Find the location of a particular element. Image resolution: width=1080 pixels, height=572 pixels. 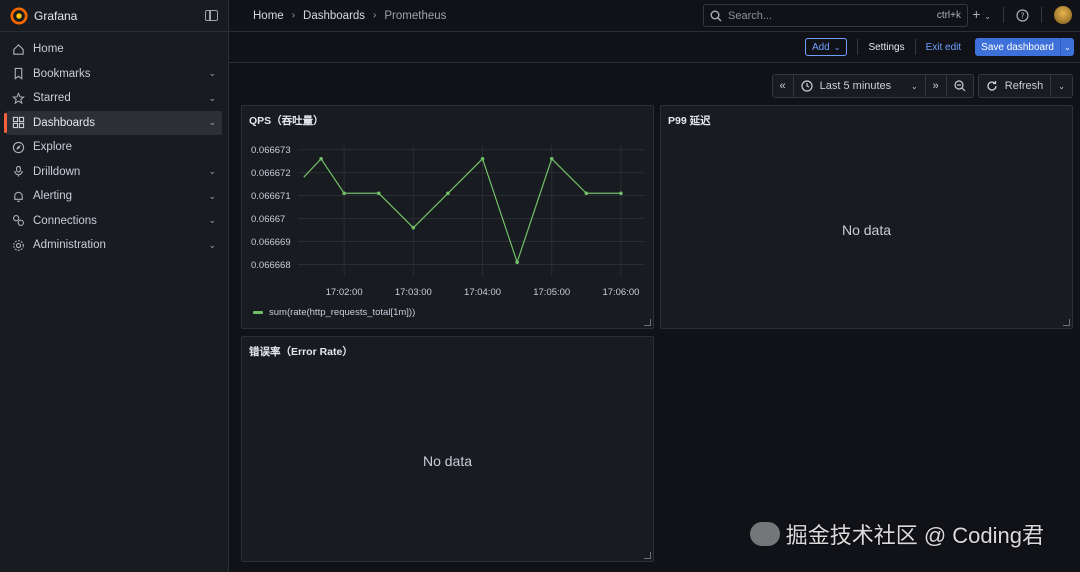

sidebar-item-alerting: Alerting ⌄ is located at coordinates (114, 196).